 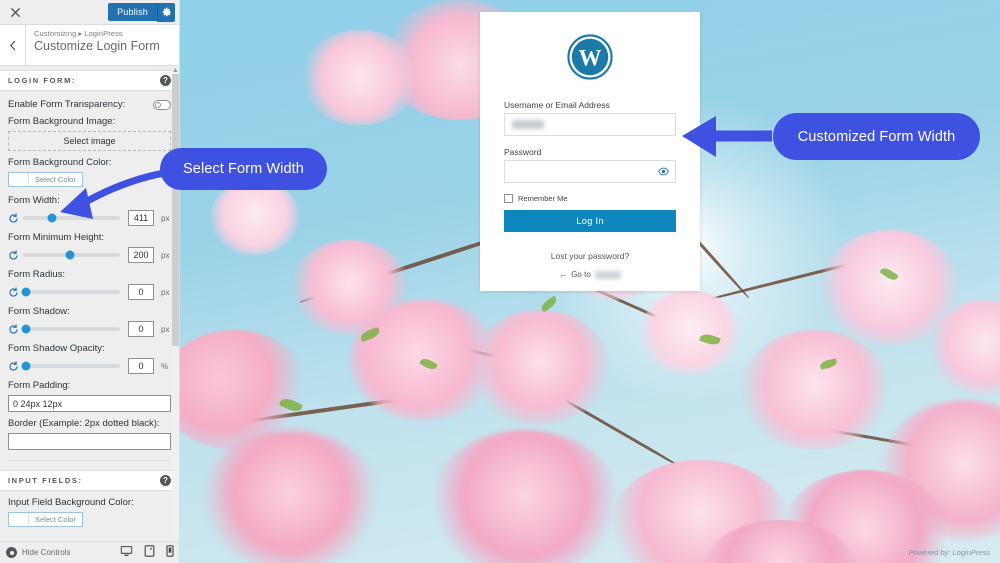 What do you see at coordinates (89, 480) in the screenshot?
I see `section-header-input-fields: INPUT FIELDS: ?` at bounding box center [89, 480].